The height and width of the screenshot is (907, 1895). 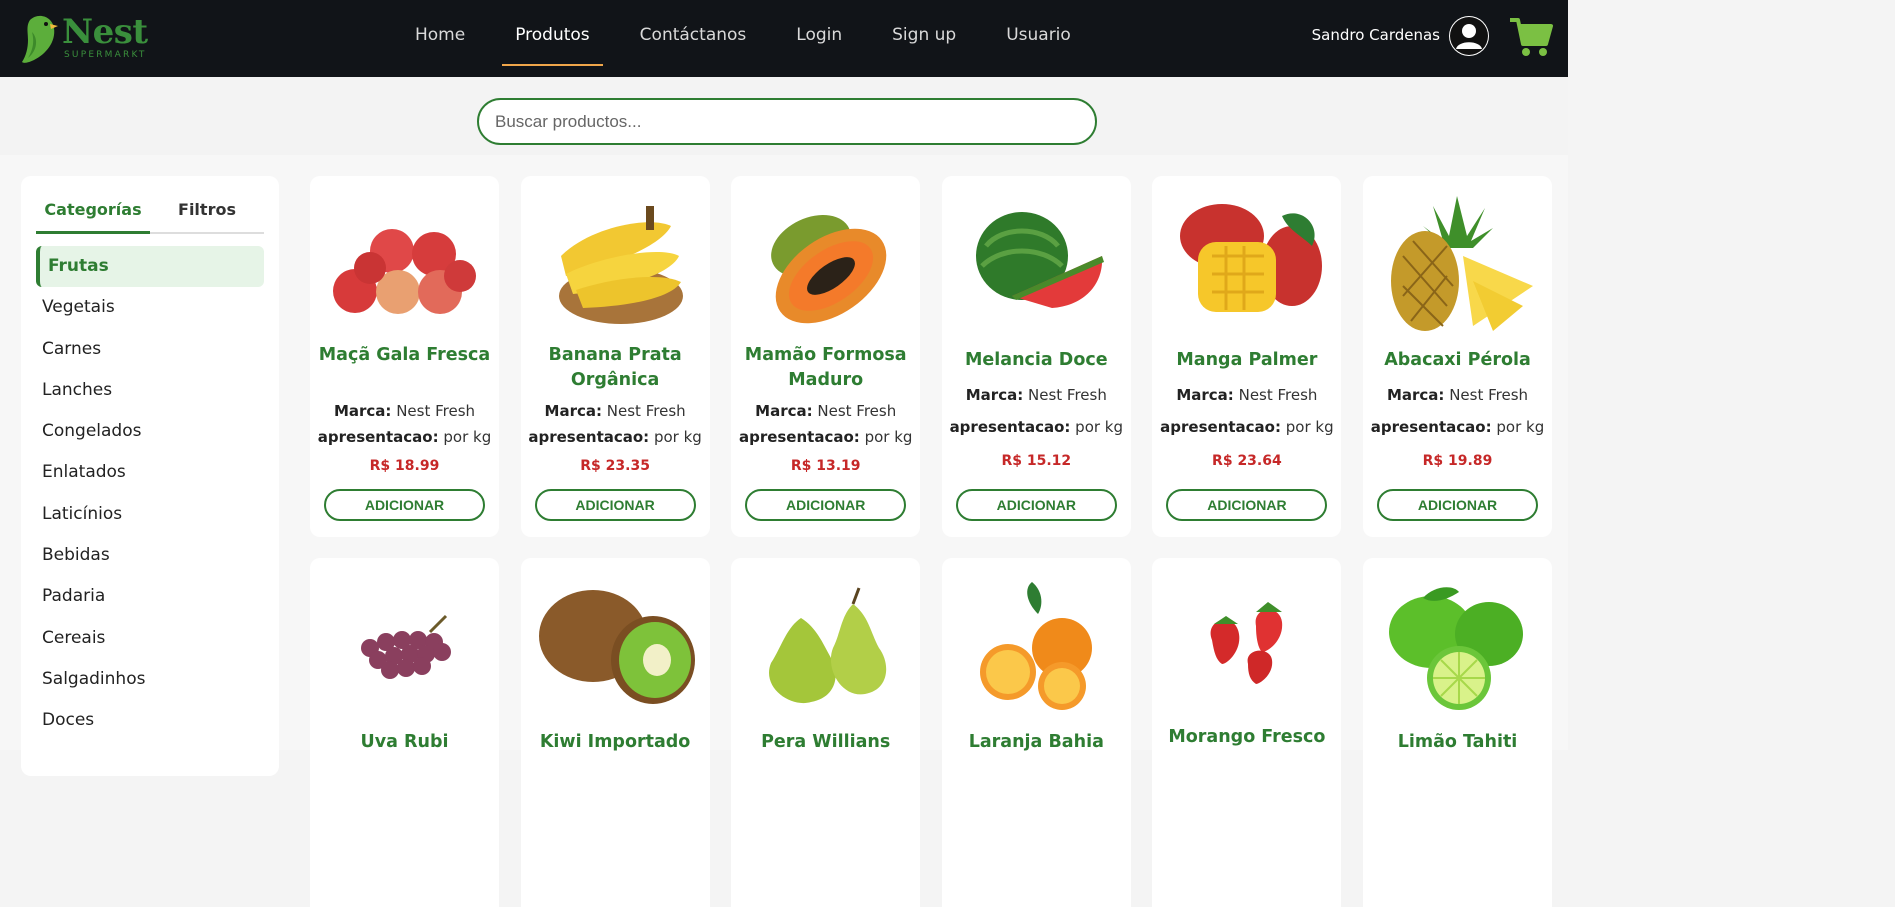 I want to click on product-name: Uva Rubi, so click(x=404, y=742).